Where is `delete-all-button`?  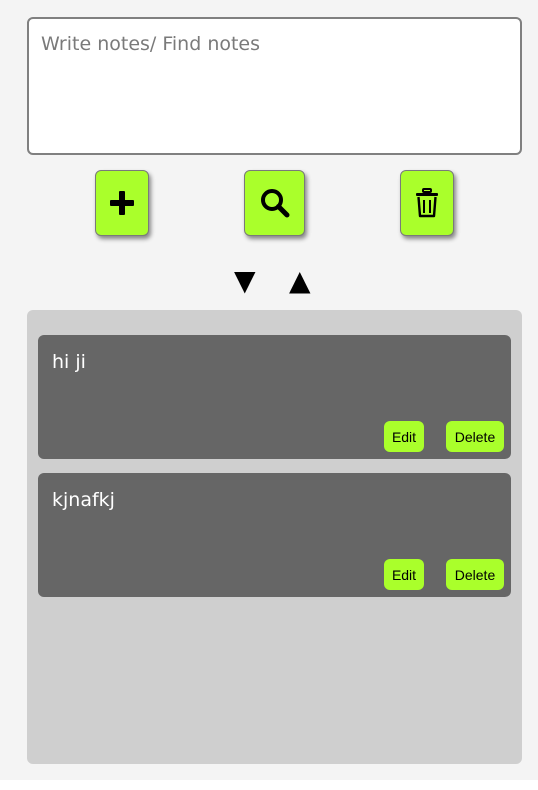
delete-all-button is located at coordinates (427, 203).